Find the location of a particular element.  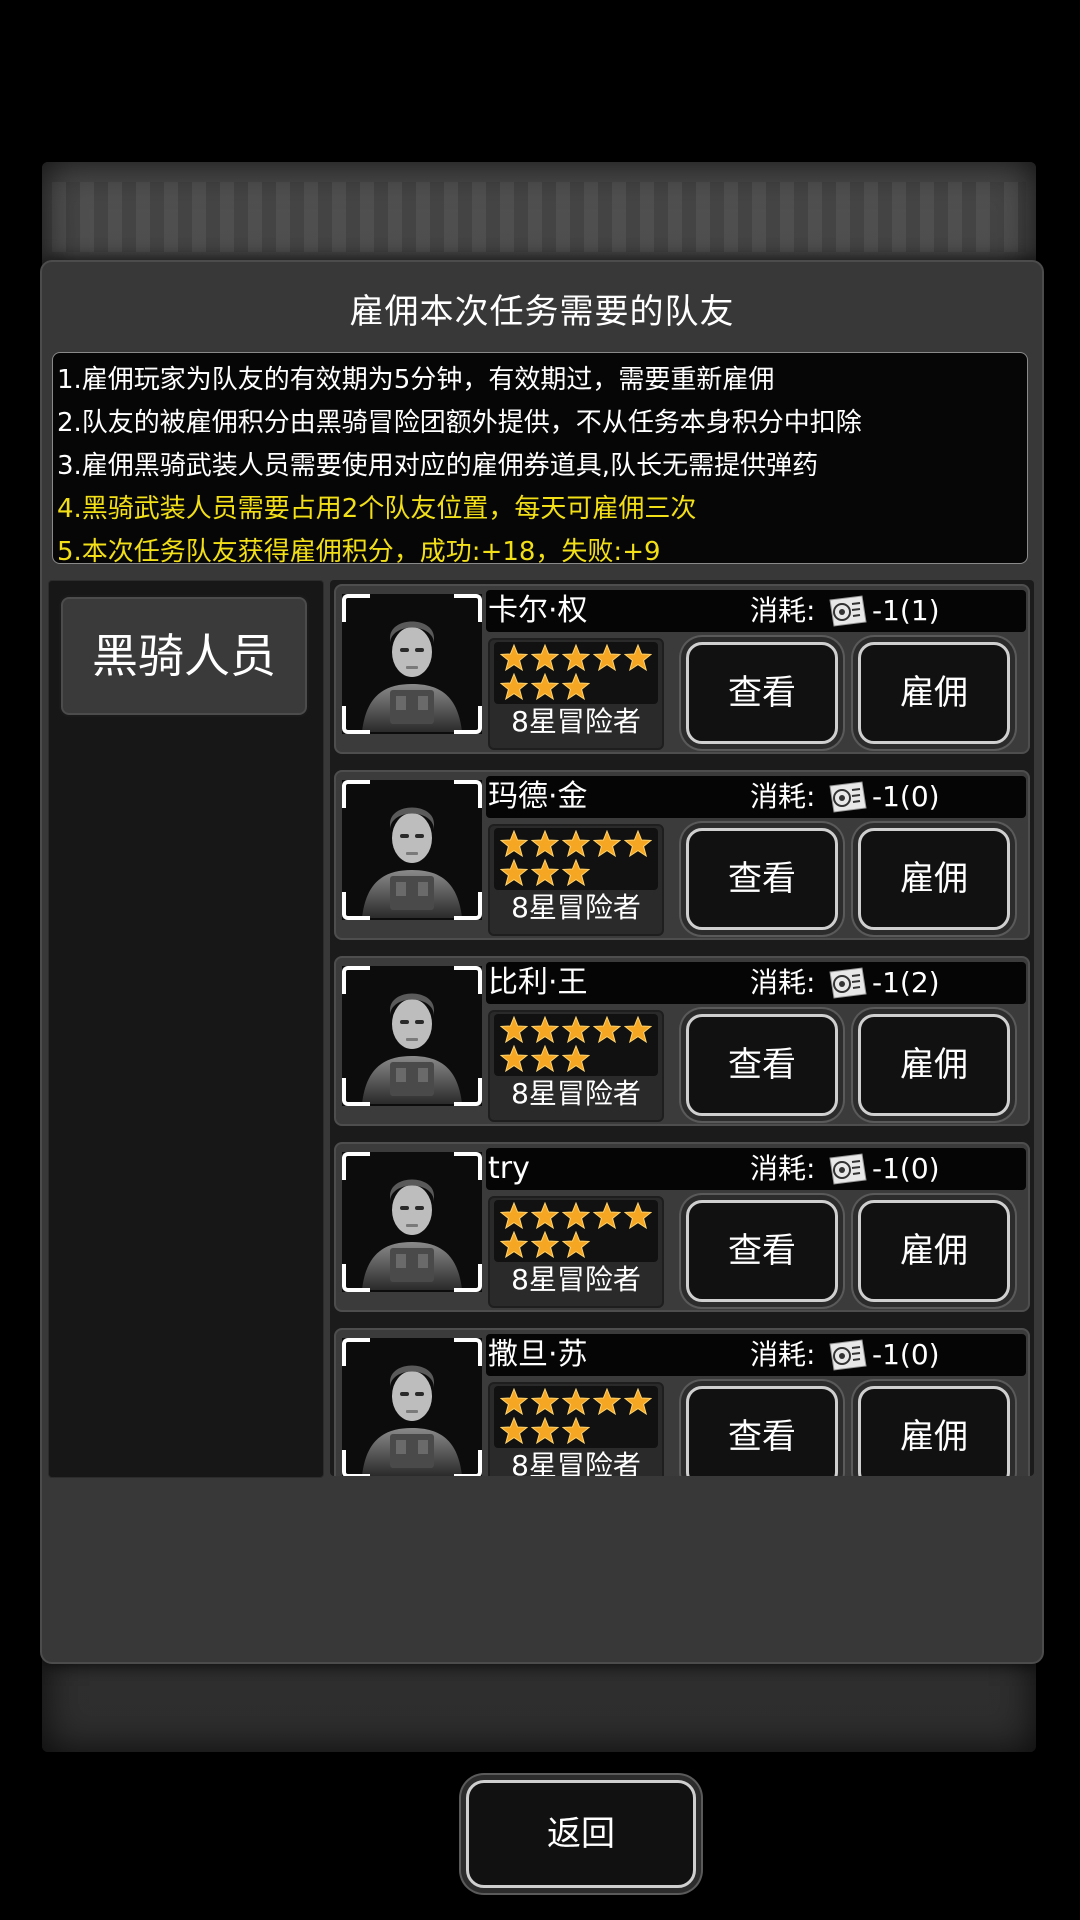

mercenary-name: 撒旦·苏 is located at coordinates (538, 1354).